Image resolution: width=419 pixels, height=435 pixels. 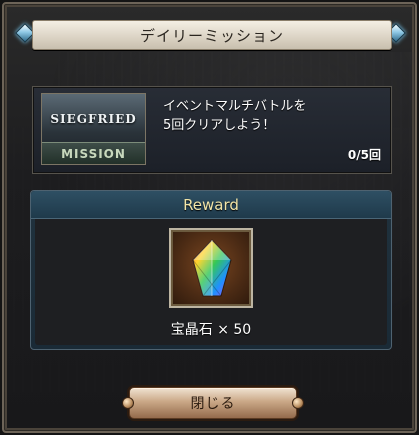 What do you see at coordinates (273, 116) in the screenshot?
I see `mission-description: イベントマルチバトルを 5回クリアしよう！` at bounding box center [273, 116].